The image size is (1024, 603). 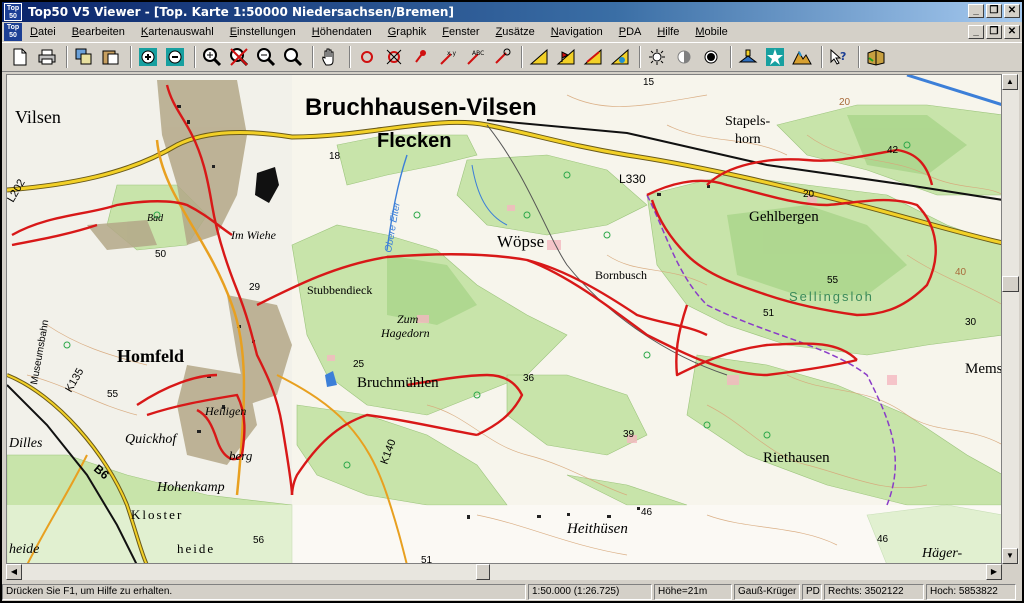 What do you see at coordinates (147, 57) in the screenshot?
I see `zoom-plus-icon` at bounding box center [147, 57].